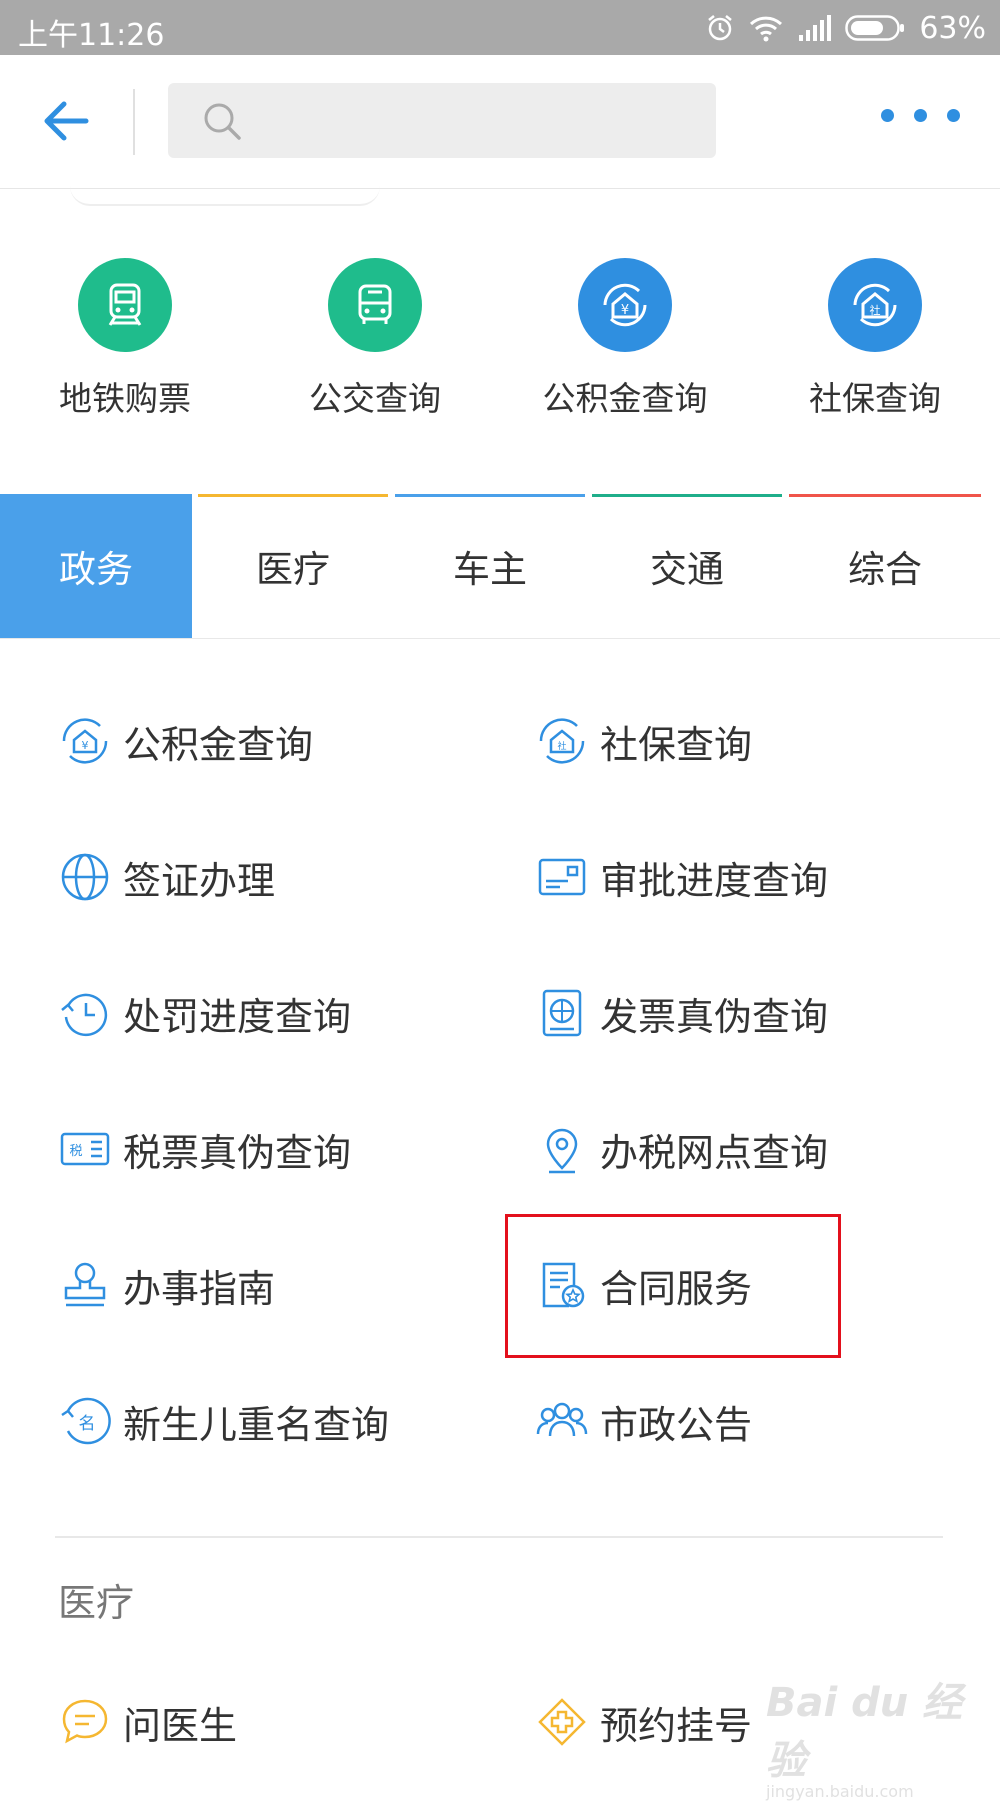 Image resolution: width=1000 pixels, height=1801 pixels. What do you see at coordinates (490, 569) in the screenshot?
I see `tab-label: 车主` at bounding box center [490, 569].